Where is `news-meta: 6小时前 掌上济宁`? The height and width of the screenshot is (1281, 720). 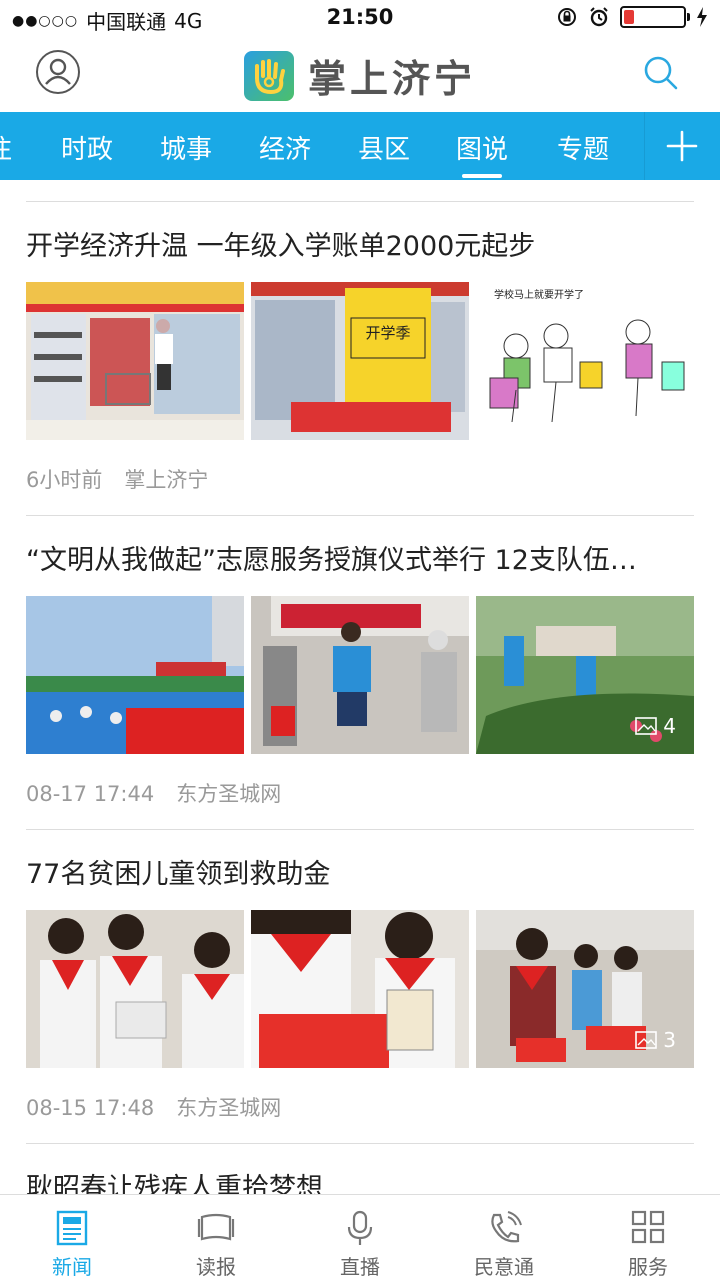
news-meta: 6小时前 掌上济宁 is located at coordinates (128, 479).